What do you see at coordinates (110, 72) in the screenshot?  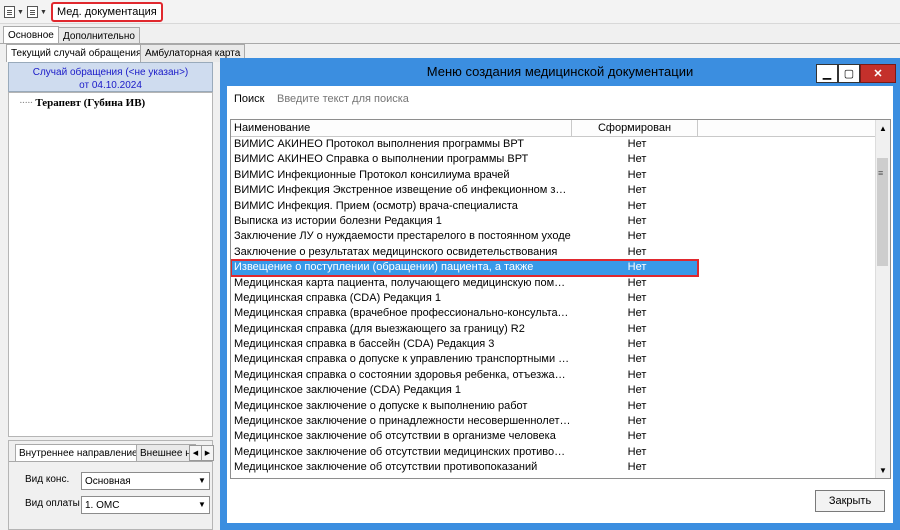 I see `case-title: Случай обращения (<не указан>)` at bounding box center [110, 72].